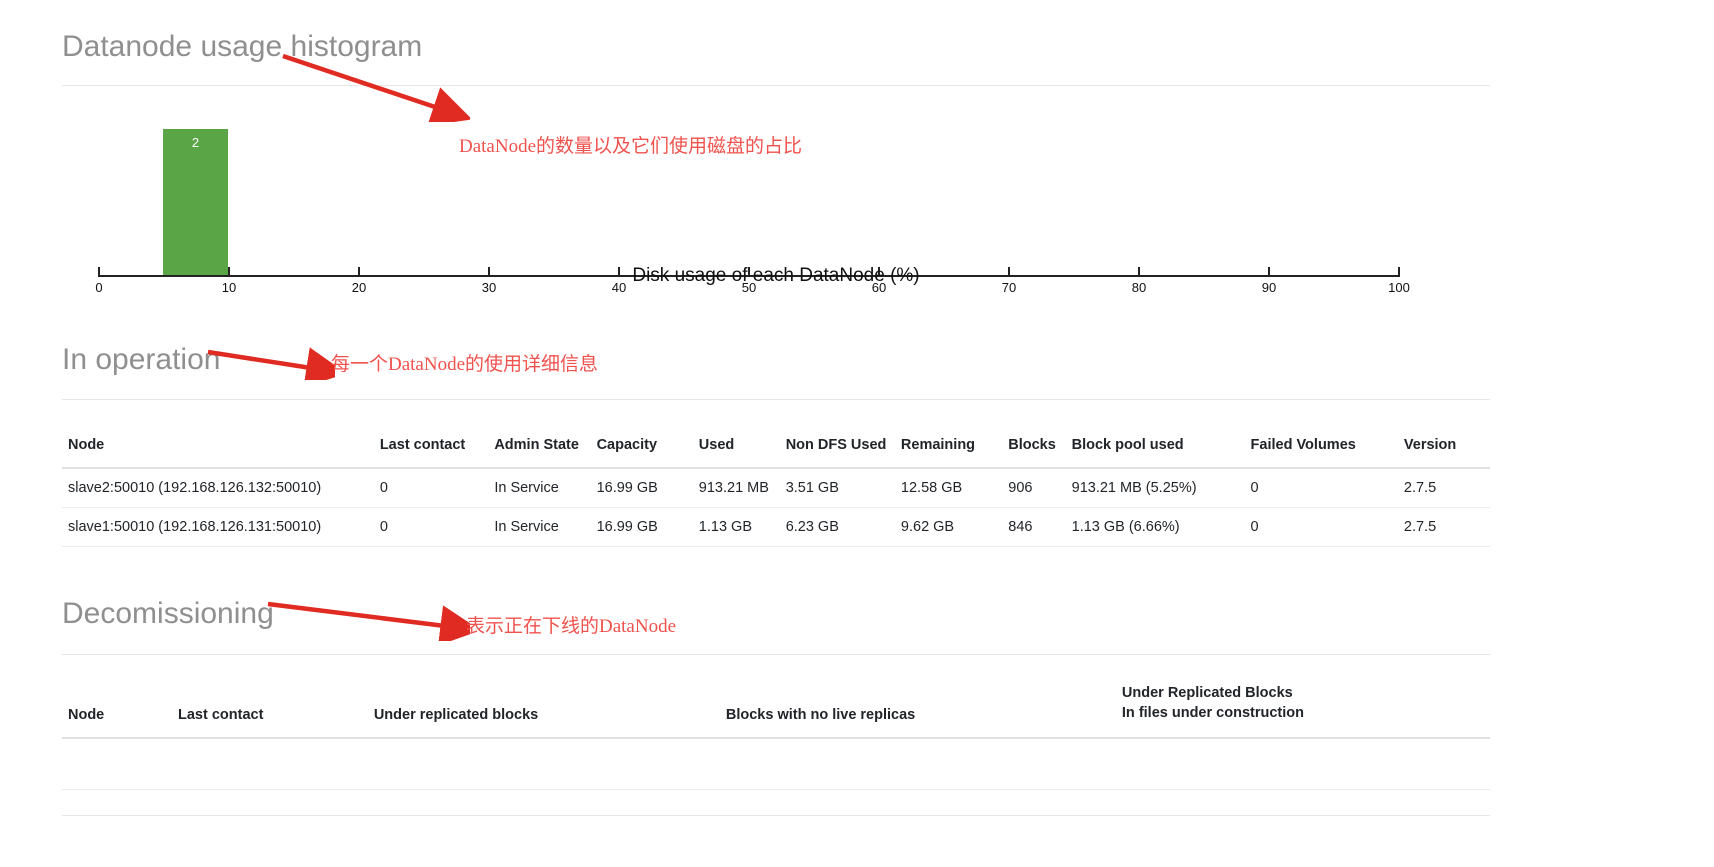 This screenshot has width=1714, height=867. I want to click on cell-used: 1.13 GB, so click(736, 527).